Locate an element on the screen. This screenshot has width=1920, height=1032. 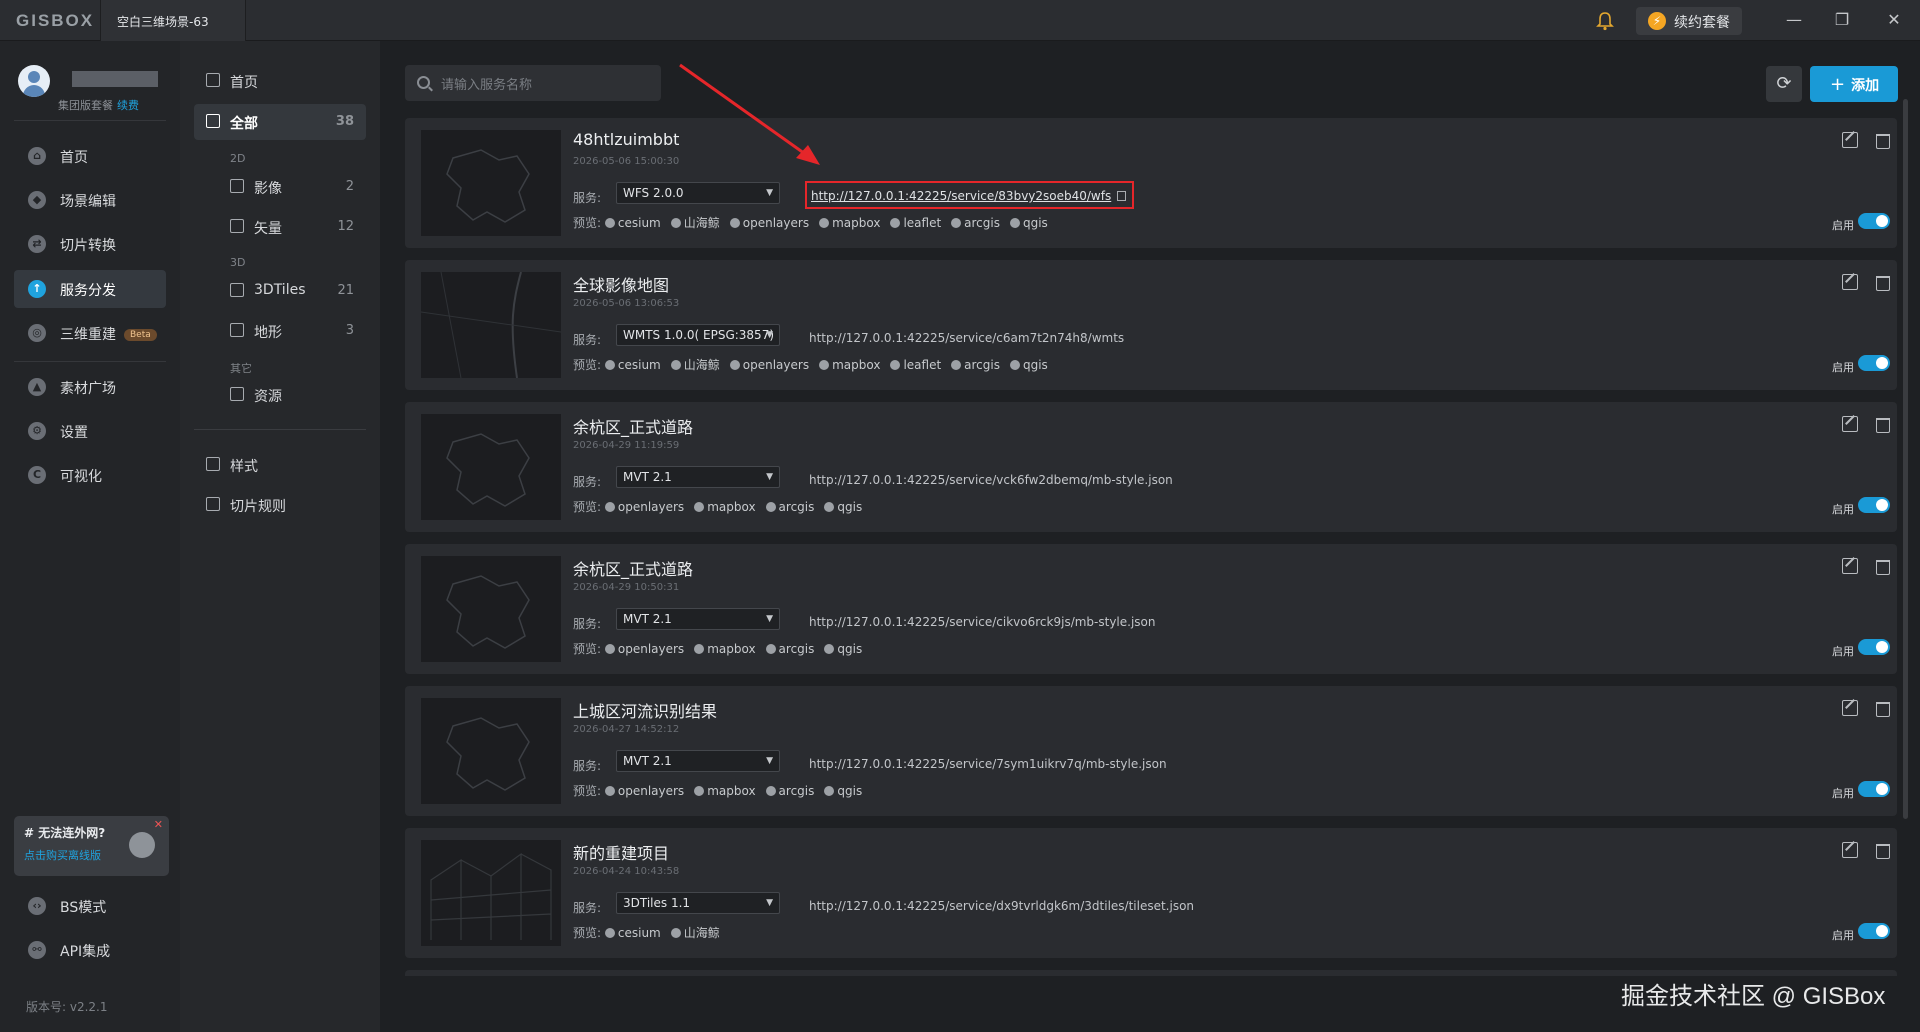
nav-item-tile-convert: ⇄ 切片转换 is located at coordinates (90, 244).